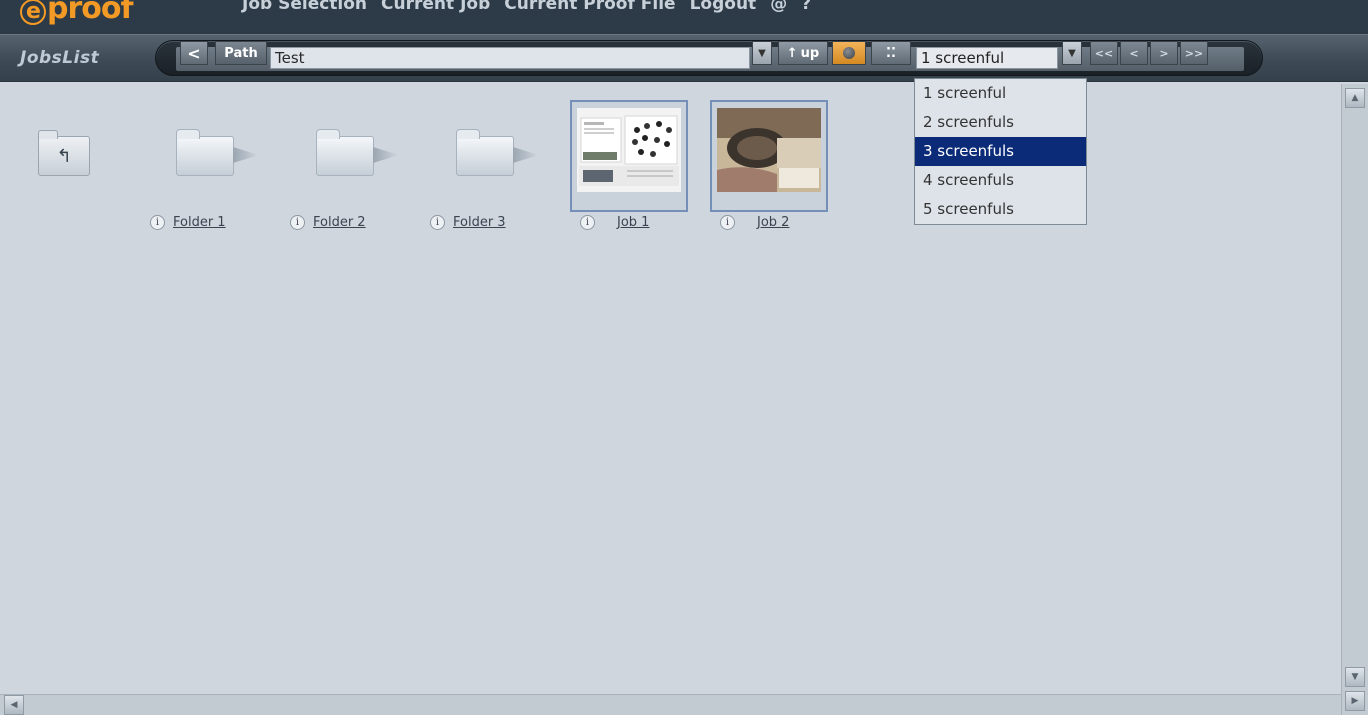  What do you see at coordinates (64, 156) in the screenshot?
I see `up-arrow-icon: ↰` at bounding box center [64, 156].